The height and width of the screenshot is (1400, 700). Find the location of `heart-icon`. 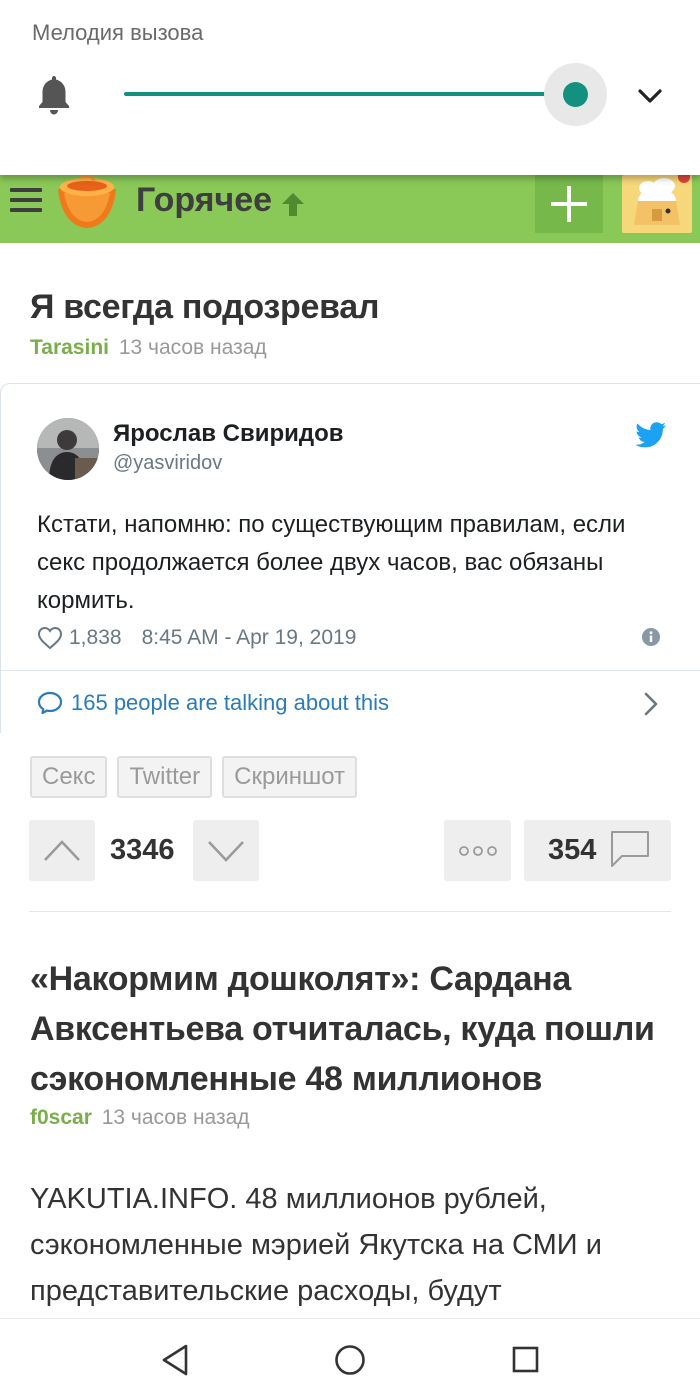

heart-icon is located at coordinates (50, 638).